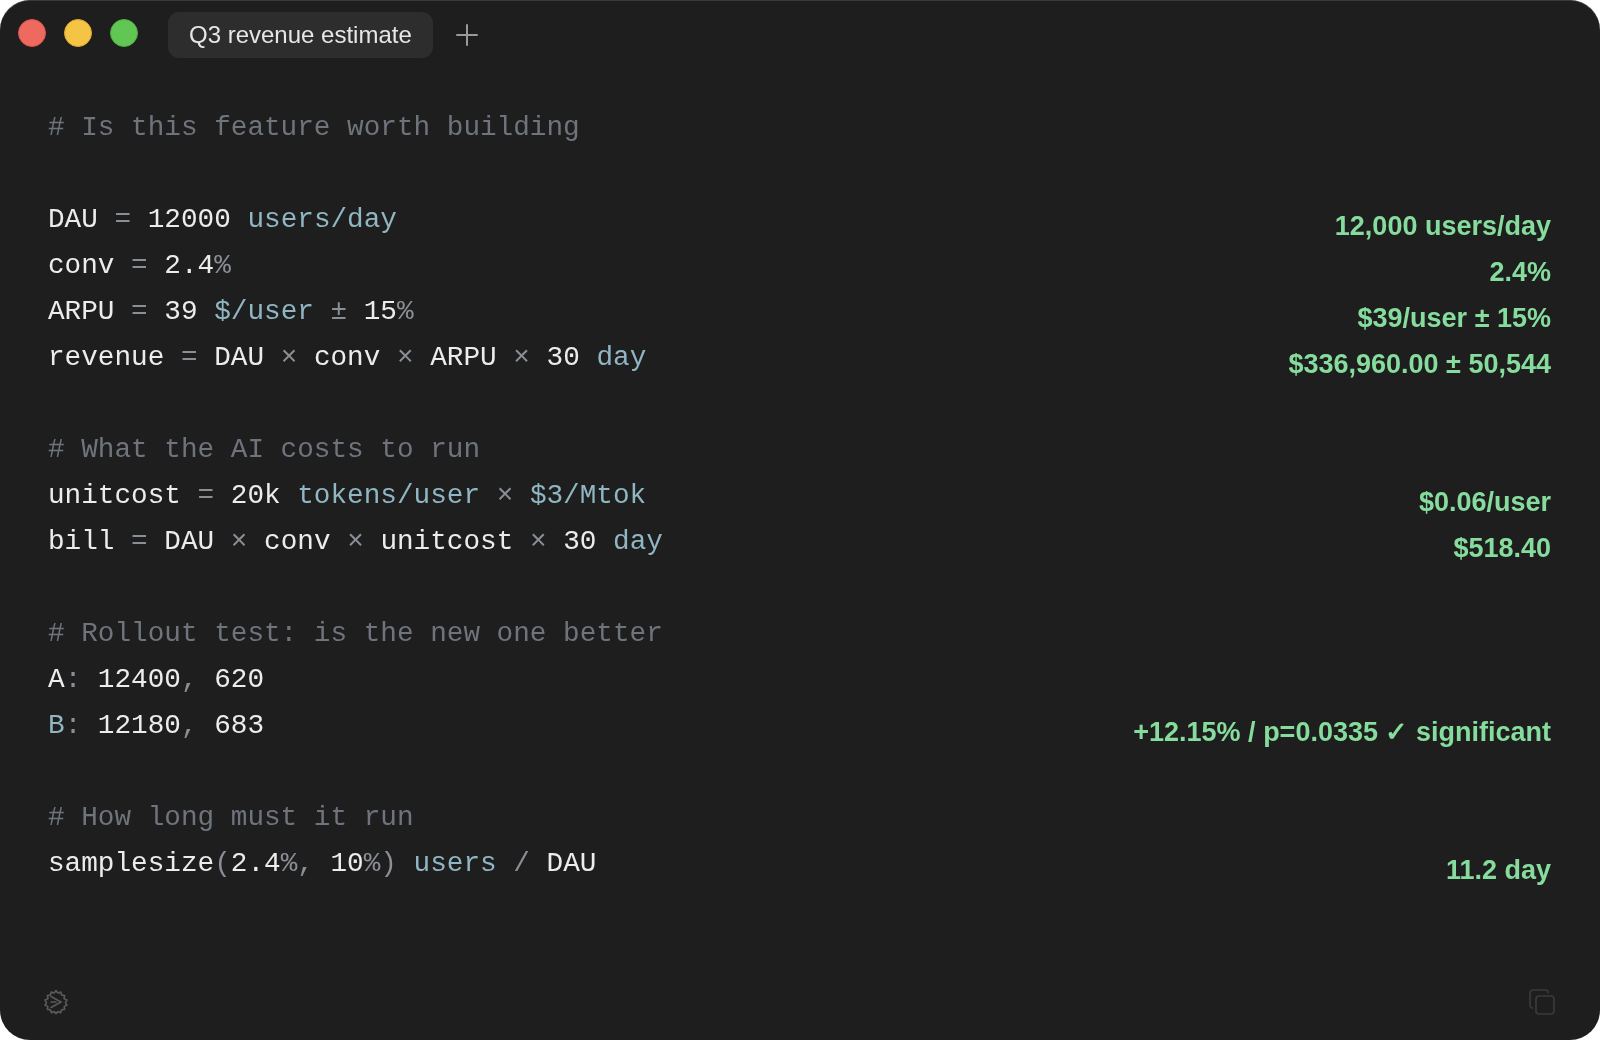 The width and height of the screenshot is (1600, 1040). I want to click on zoom-button, so click(124, 33).